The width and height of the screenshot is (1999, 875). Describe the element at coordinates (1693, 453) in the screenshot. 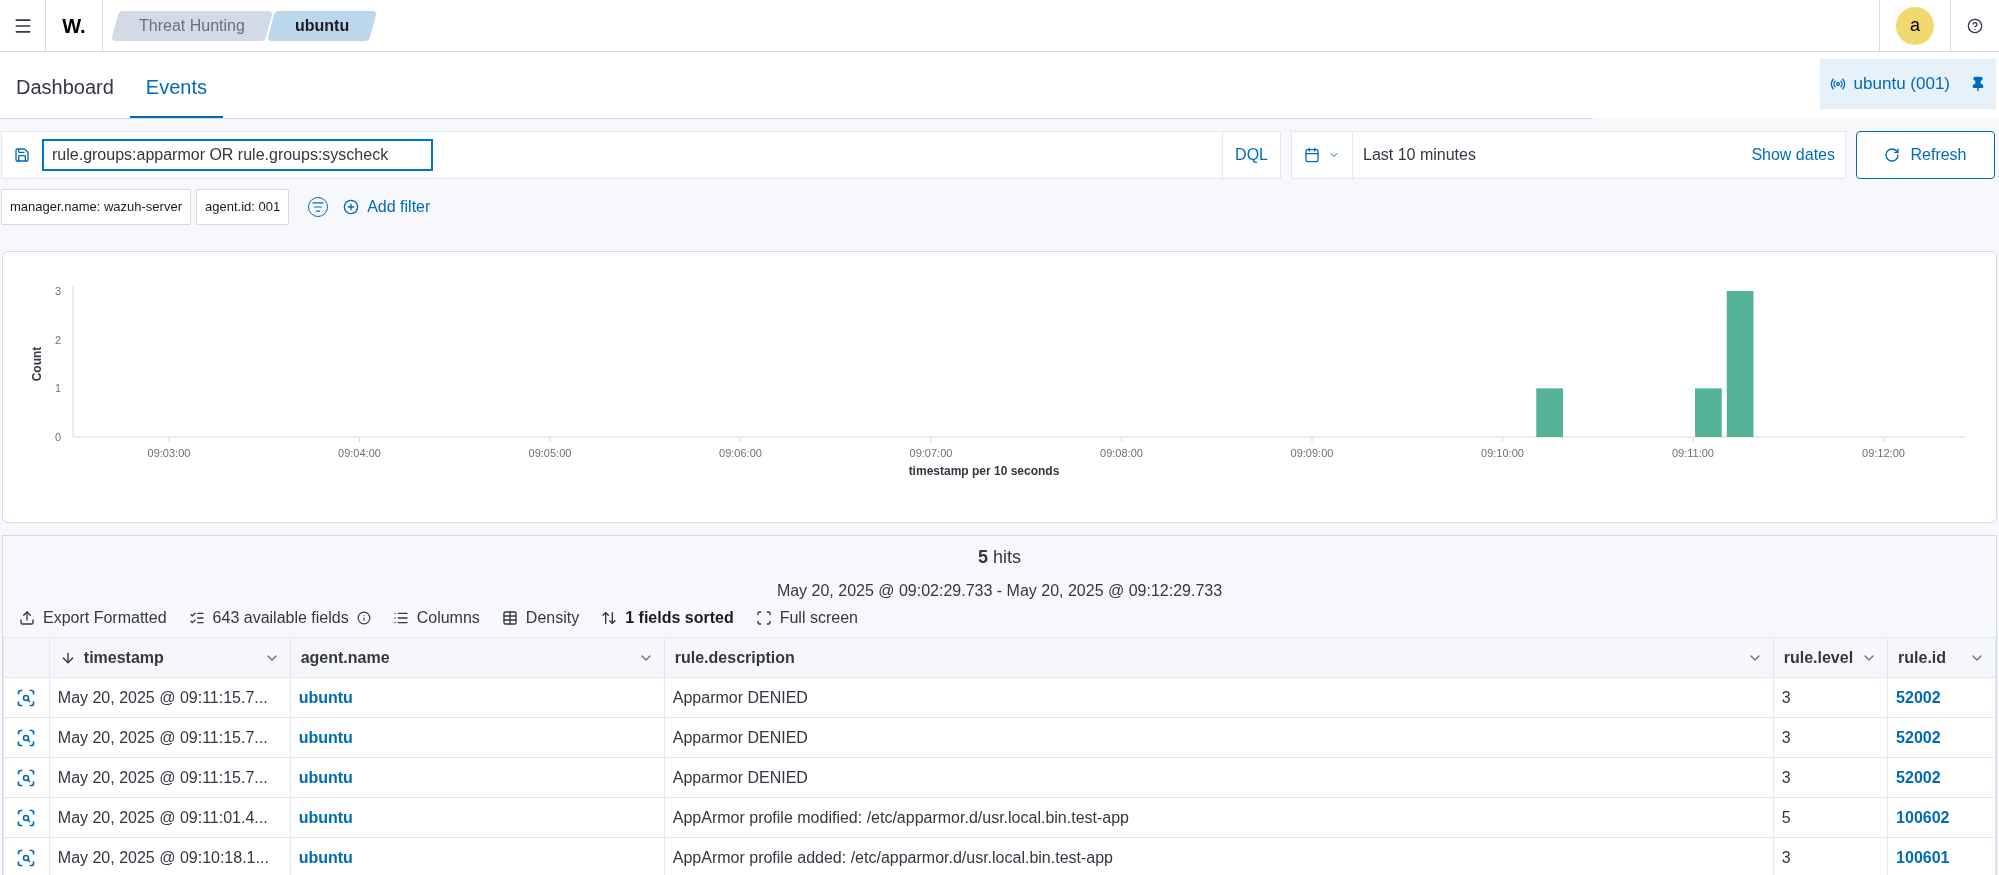

I see `x-tick-label: 09:11:00` at that location.